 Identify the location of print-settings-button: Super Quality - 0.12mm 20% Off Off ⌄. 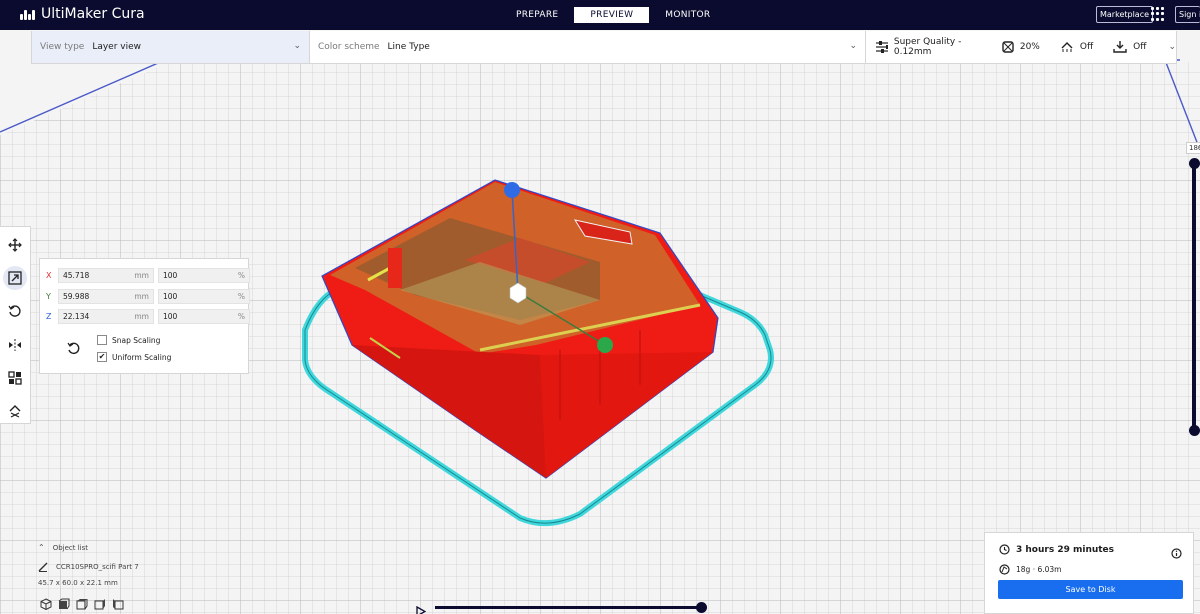
(1021, 47).